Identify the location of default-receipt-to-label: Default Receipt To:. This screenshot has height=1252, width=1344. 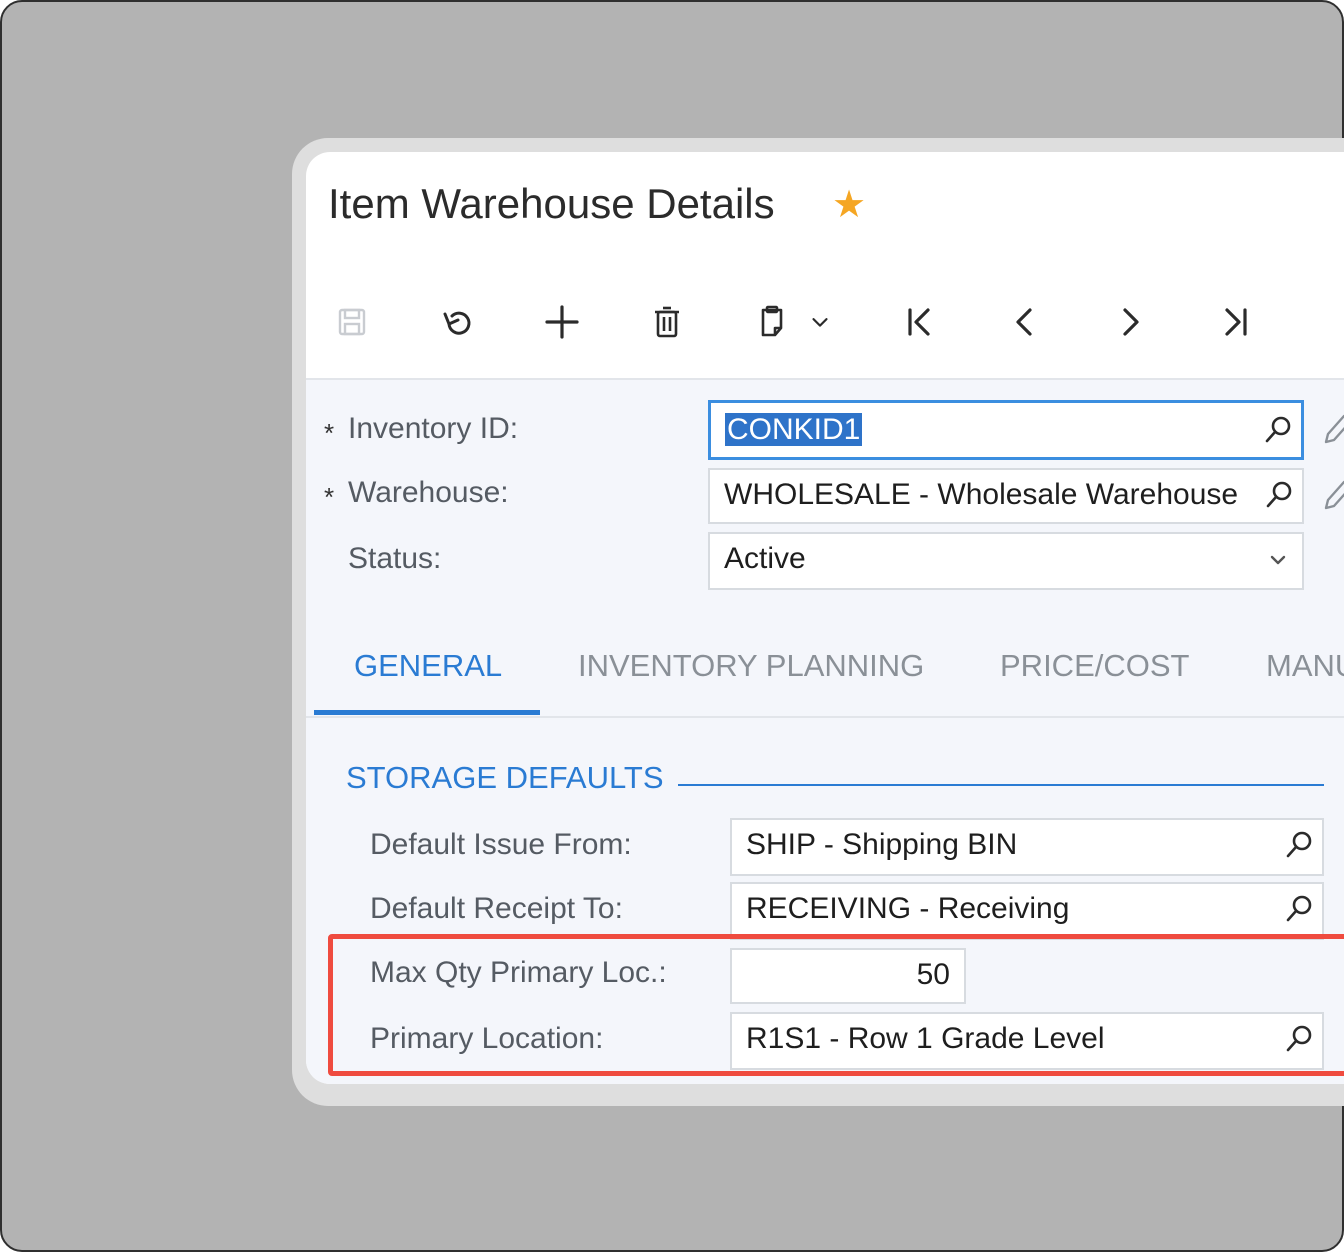
(496, 908).